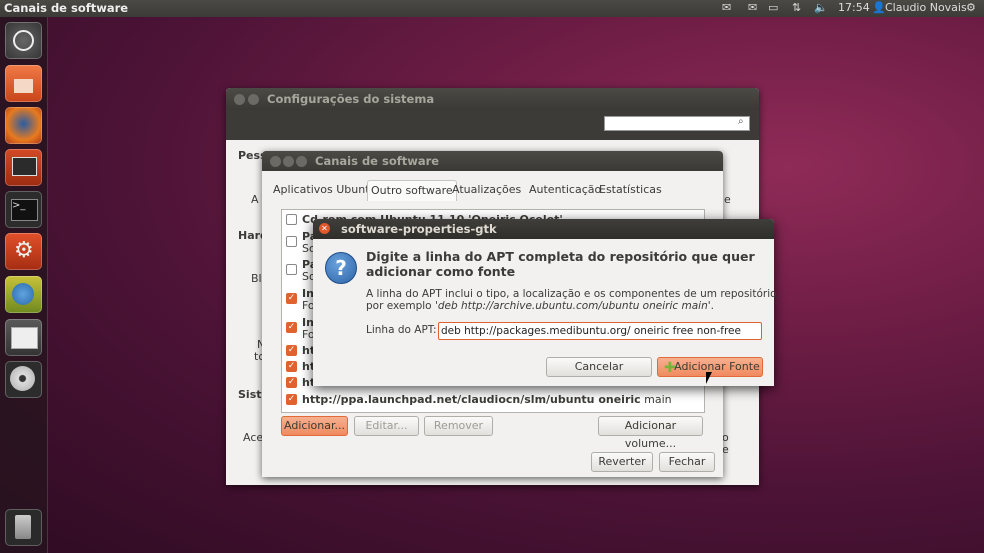 This screenshot has width=984, height=553. I want to click on section-system: Sist, so click(250, 394).